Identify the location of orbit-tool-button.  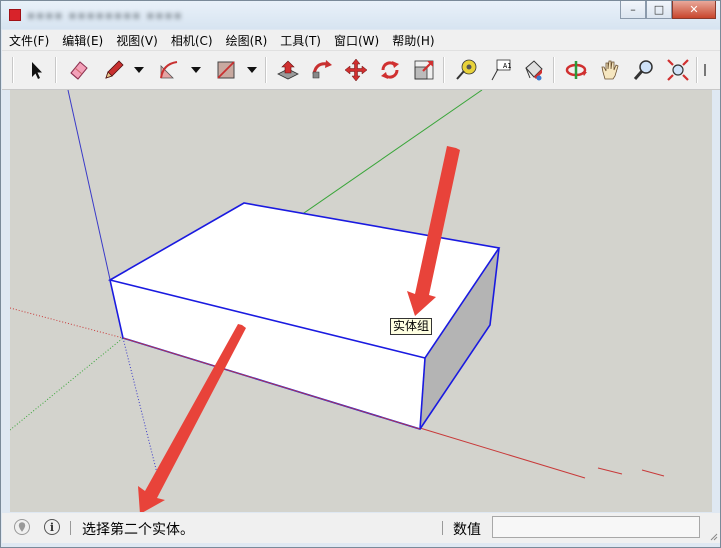
(576, 70).